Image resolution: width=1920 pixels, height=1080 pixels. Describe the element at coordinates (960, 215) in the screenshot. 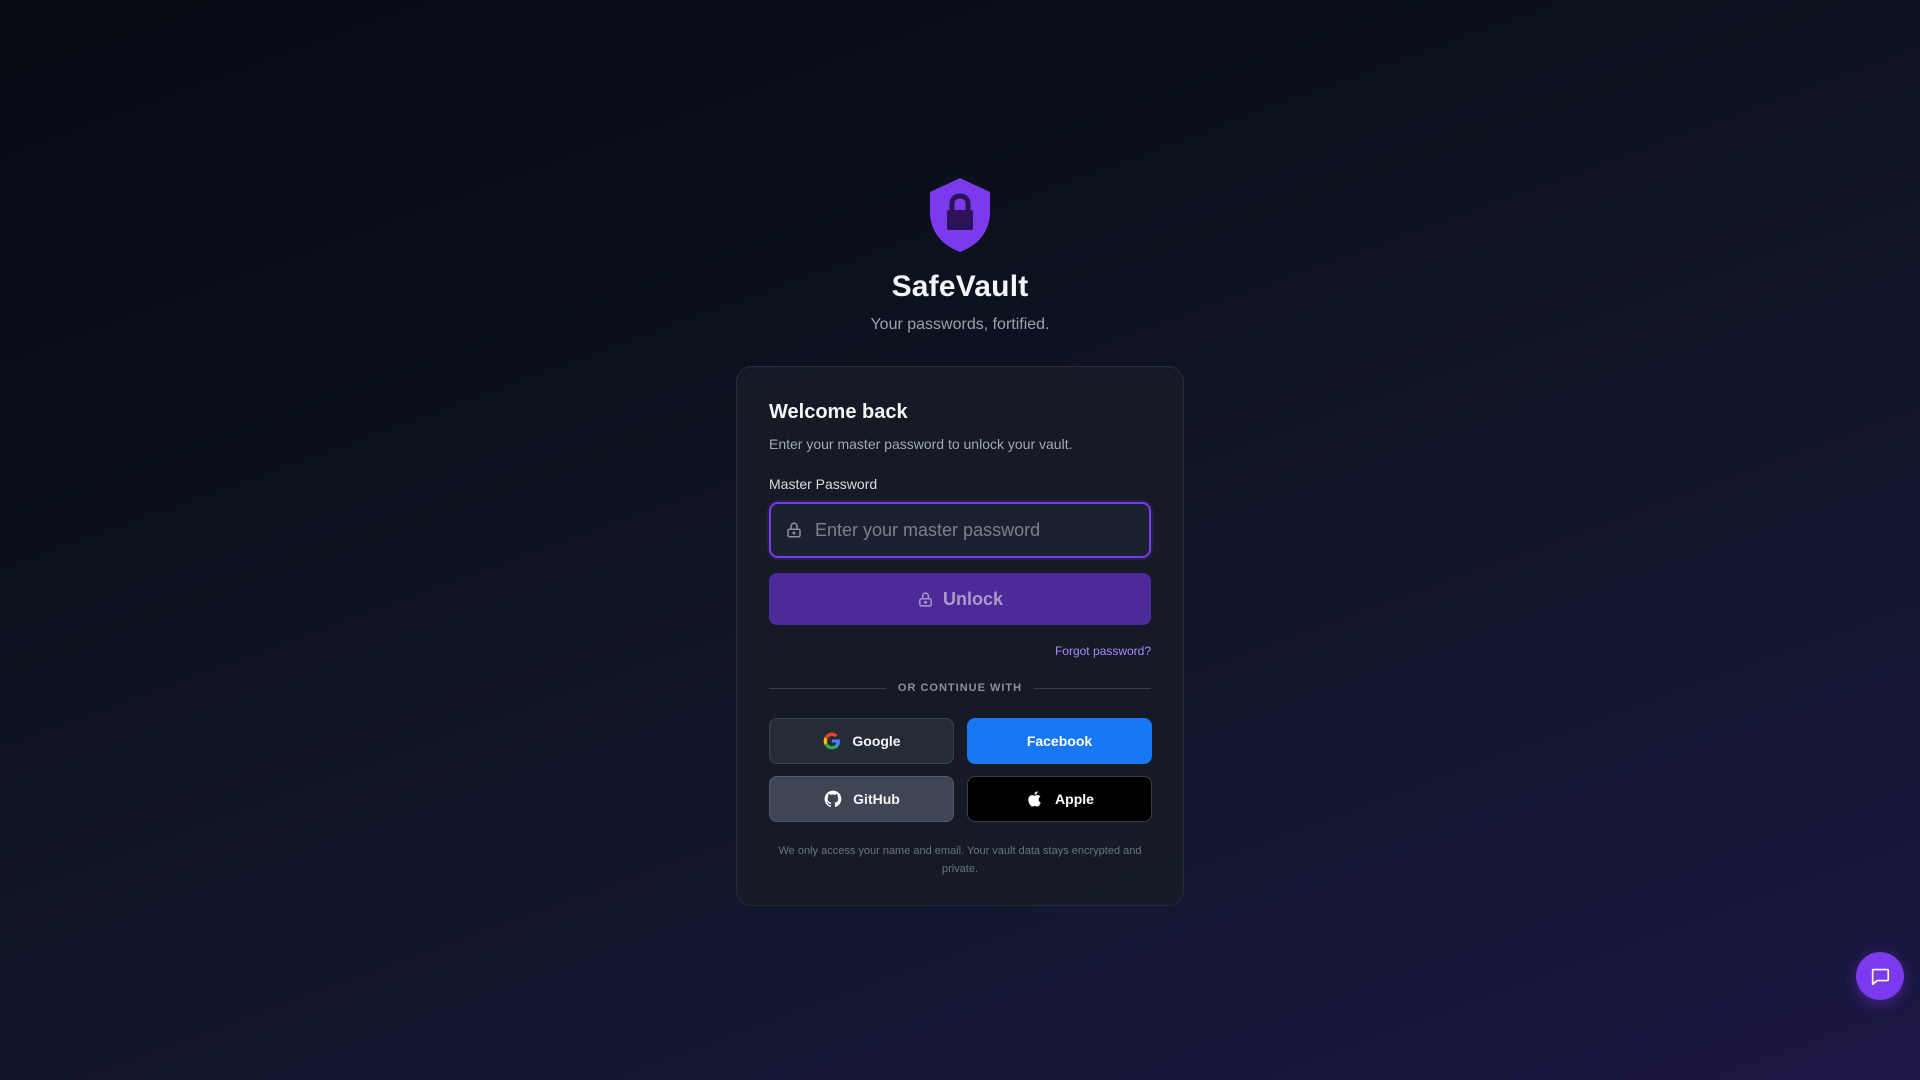

I see `shield-lock-icon` at that location.